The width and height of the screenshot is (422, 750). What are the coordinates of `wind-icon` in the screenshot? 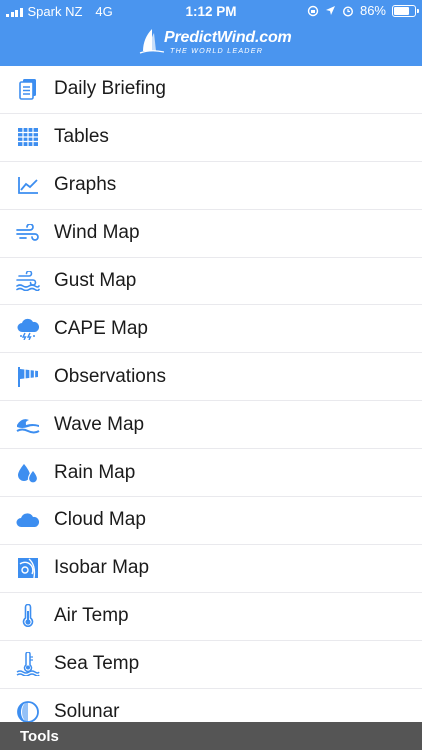 It's located at (28, 233).